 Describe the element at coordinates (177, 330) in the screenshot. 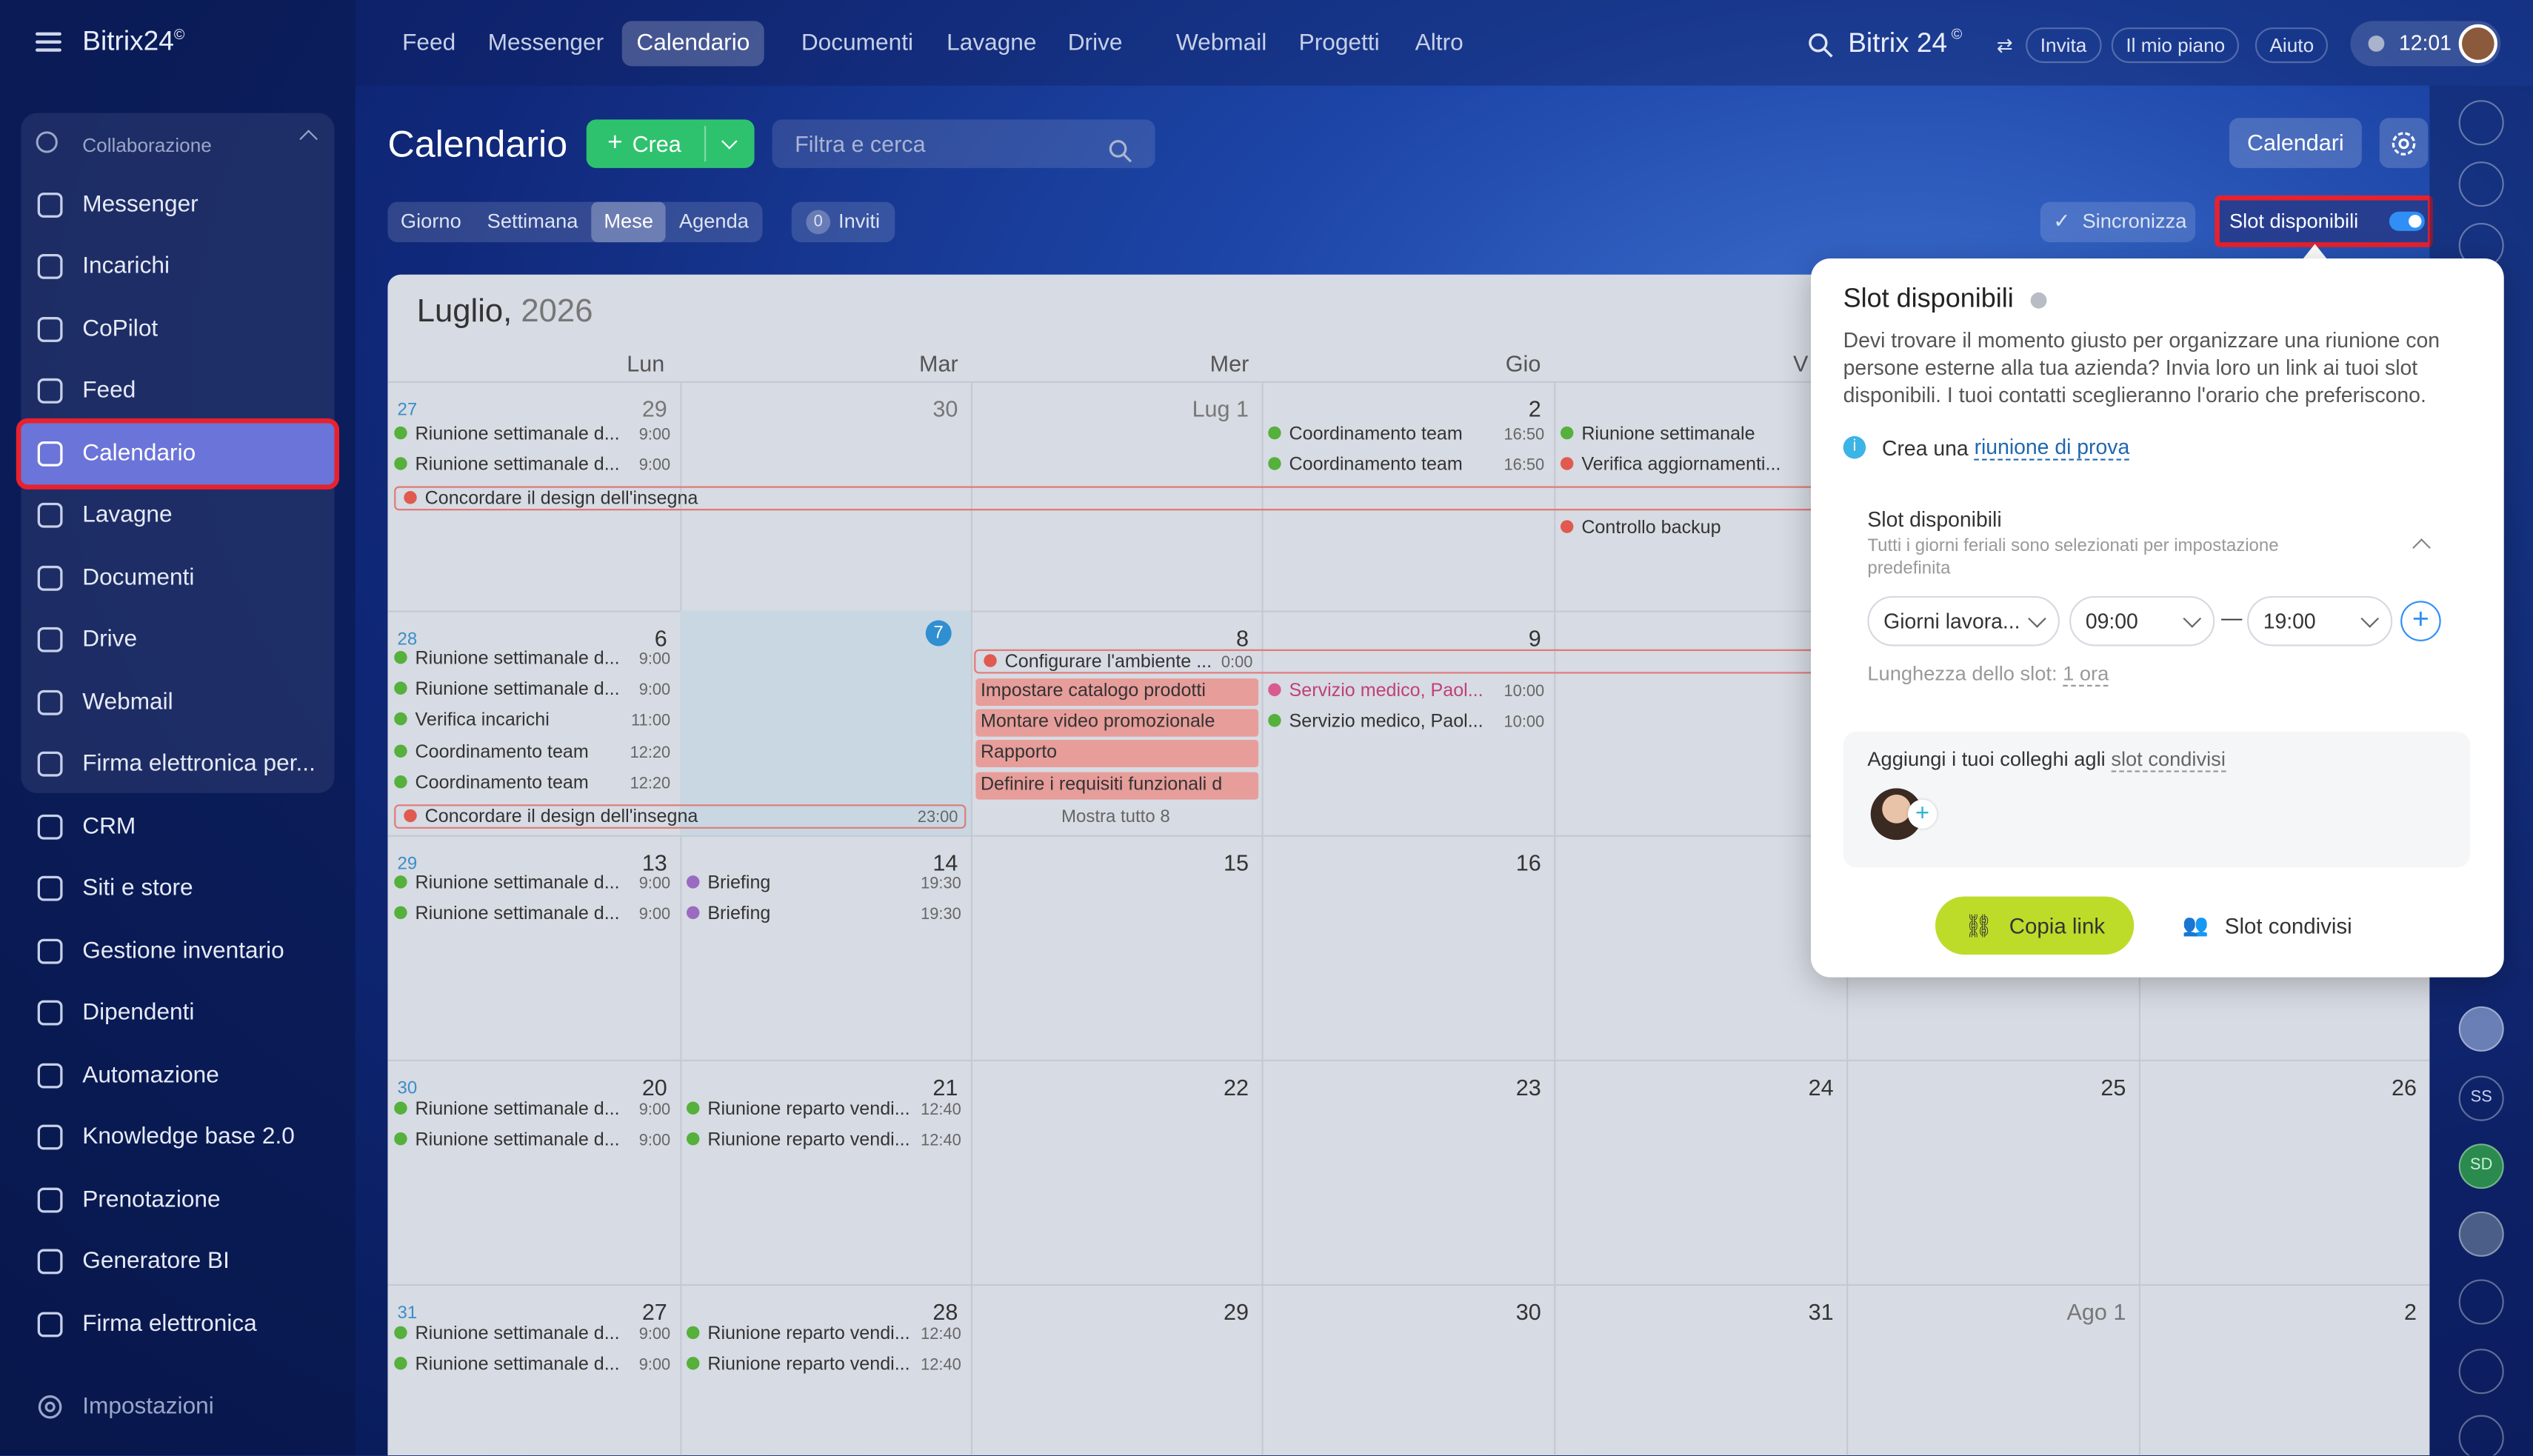

I see `sidebar-item-2: CoPilot` at that location.